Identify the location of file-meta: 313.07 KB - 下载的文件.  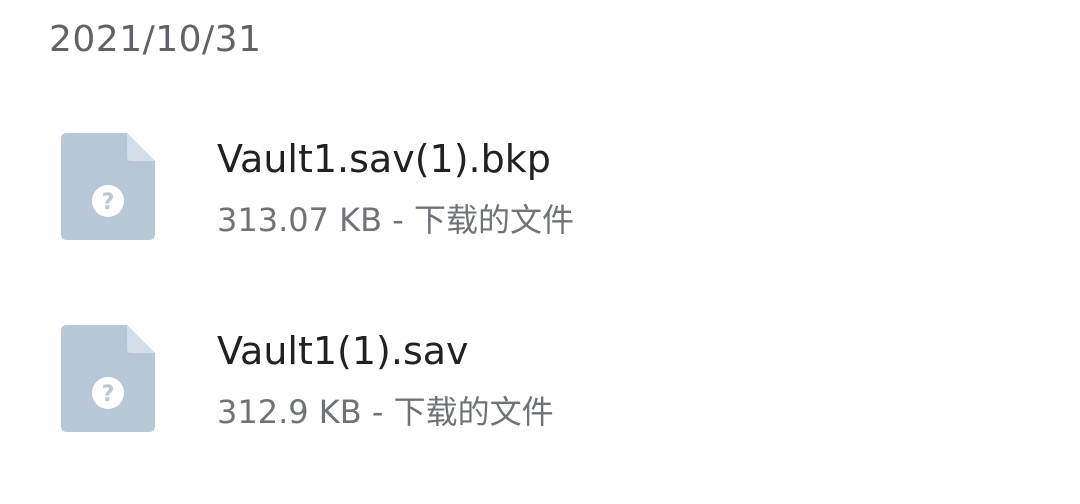
(395, 220).